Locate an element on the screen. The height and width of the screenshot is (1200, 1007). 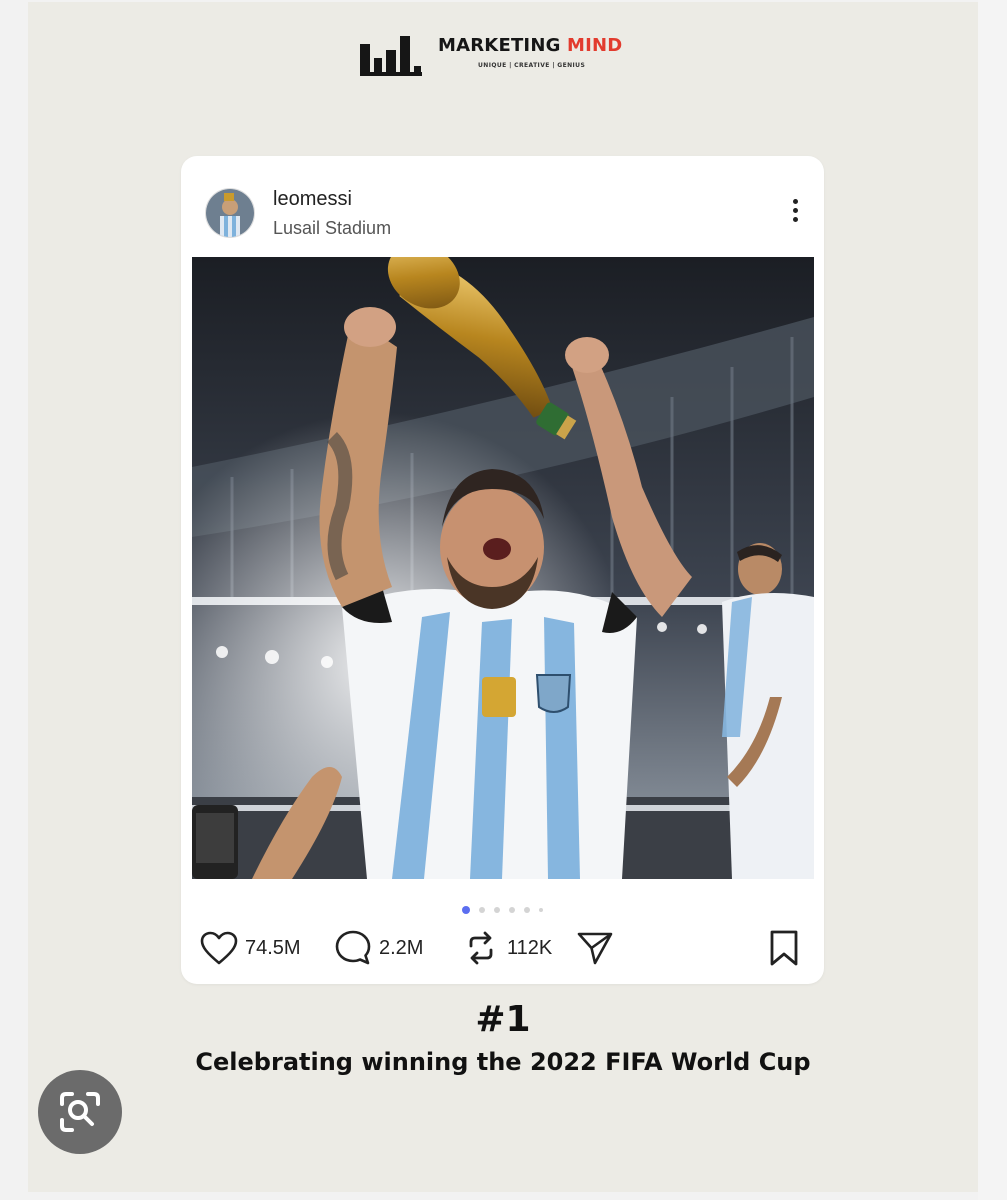
heart-icon is located at coordinates (219, 948).